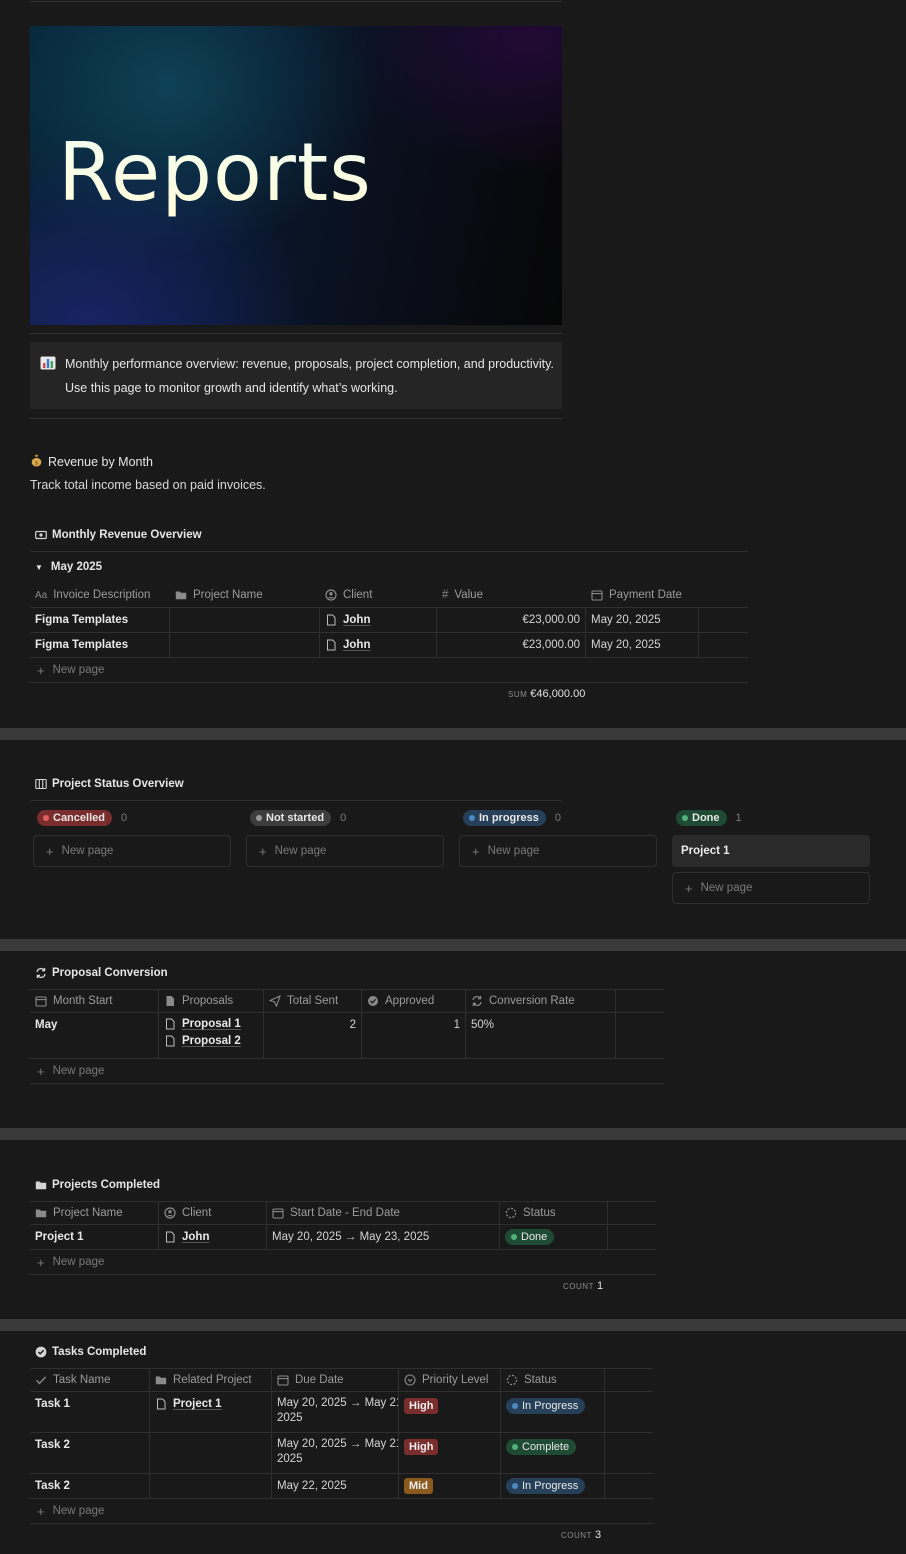  What do you see at coordinates (291, 818) in the screenshot?
I see `status-badge: Not started` at bounding box center [291, 818].